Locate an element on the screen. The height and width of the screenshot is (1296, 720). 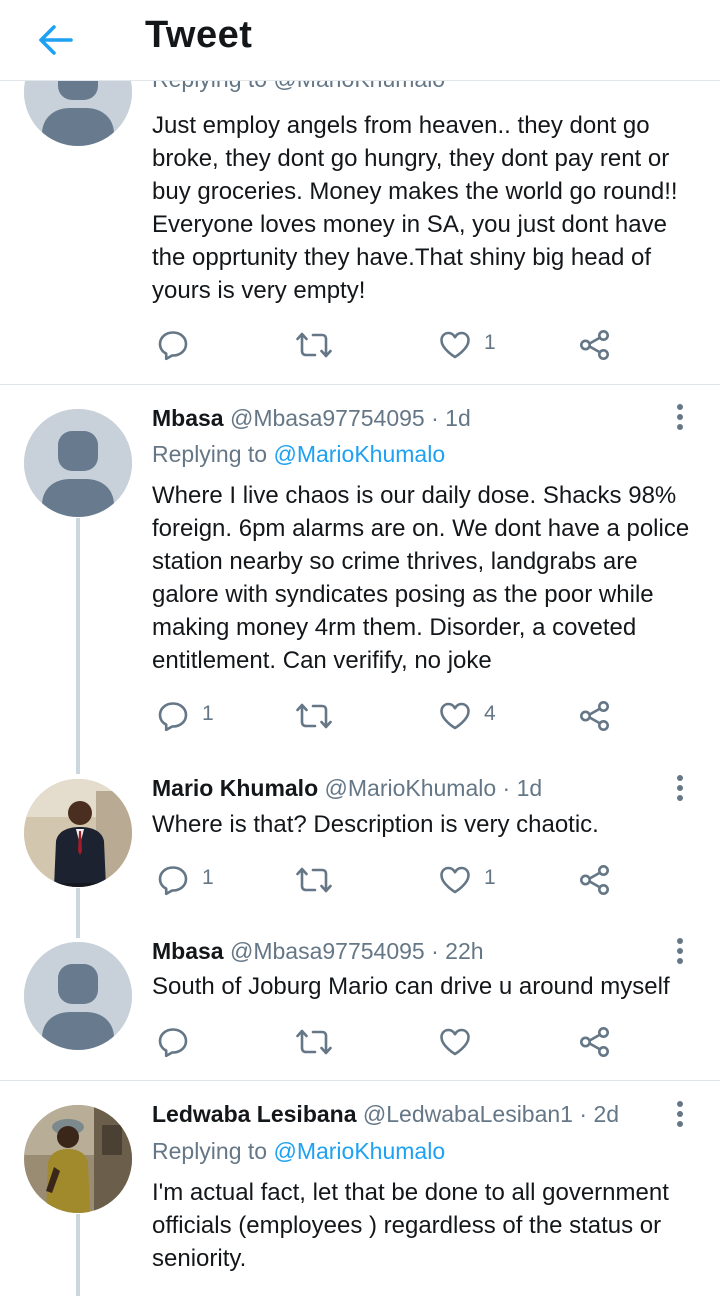
tweet-actions is located at coordinates (391, 1041).